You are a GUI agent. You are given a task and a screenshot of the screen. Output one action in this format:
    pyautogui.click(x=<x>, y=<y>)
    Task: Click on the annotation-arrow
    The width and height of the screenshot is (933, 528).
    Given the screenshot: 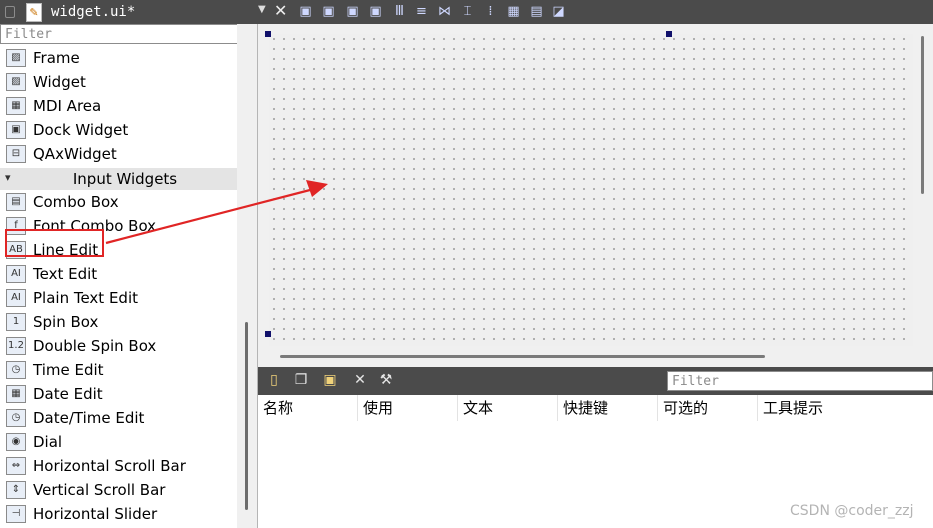 What is the action you would take?
    pyautogui.click(x=216, y=212)
    